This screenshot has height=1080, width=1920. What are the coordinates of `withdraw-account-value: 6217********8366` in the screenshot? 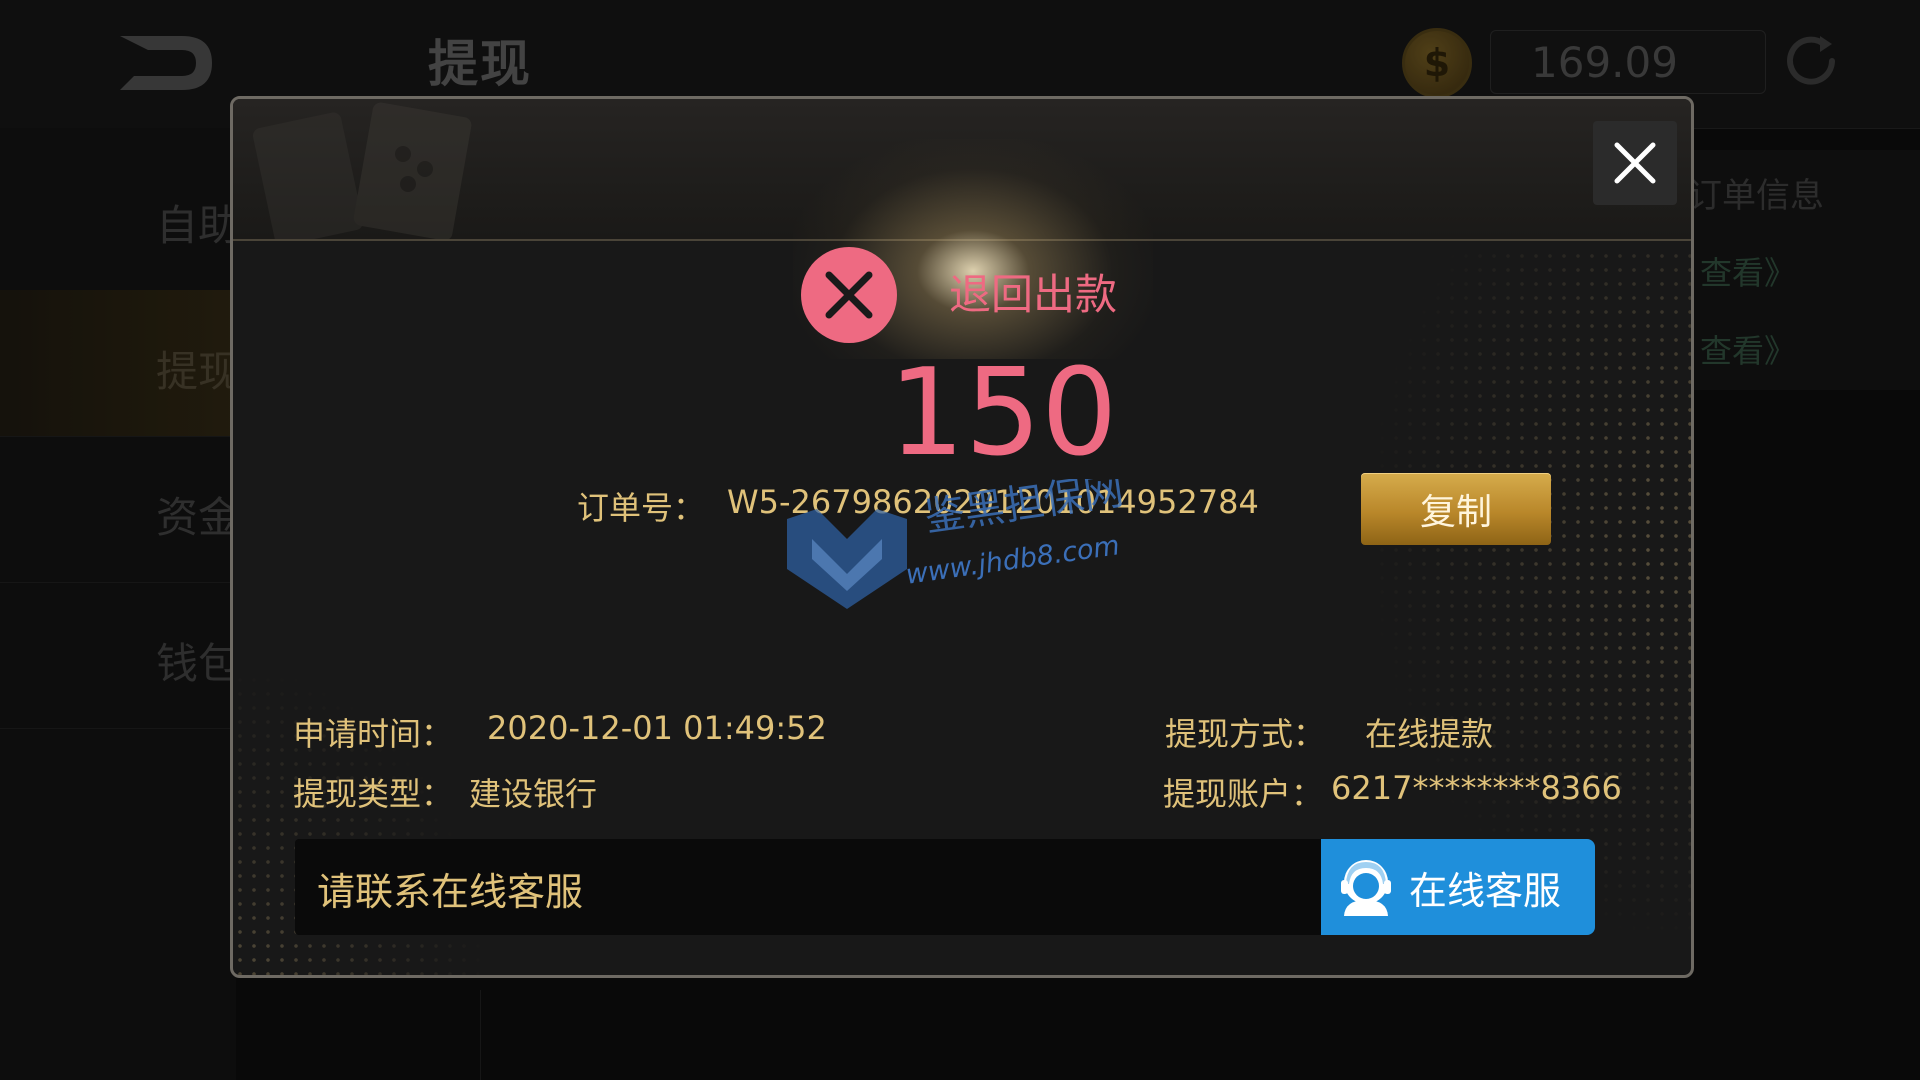 It's located at (1476, 788).